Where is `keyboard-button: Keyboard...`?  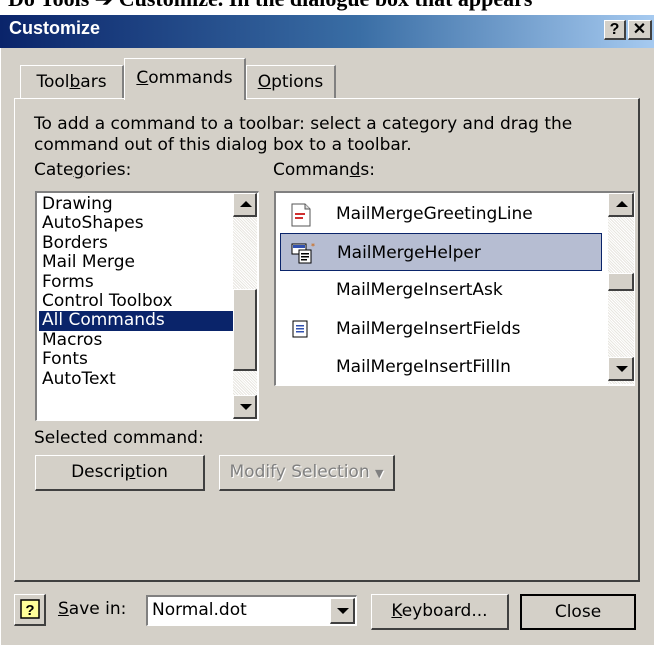 keyboard-button: Keyboard... is located at coordinates (440, 612).